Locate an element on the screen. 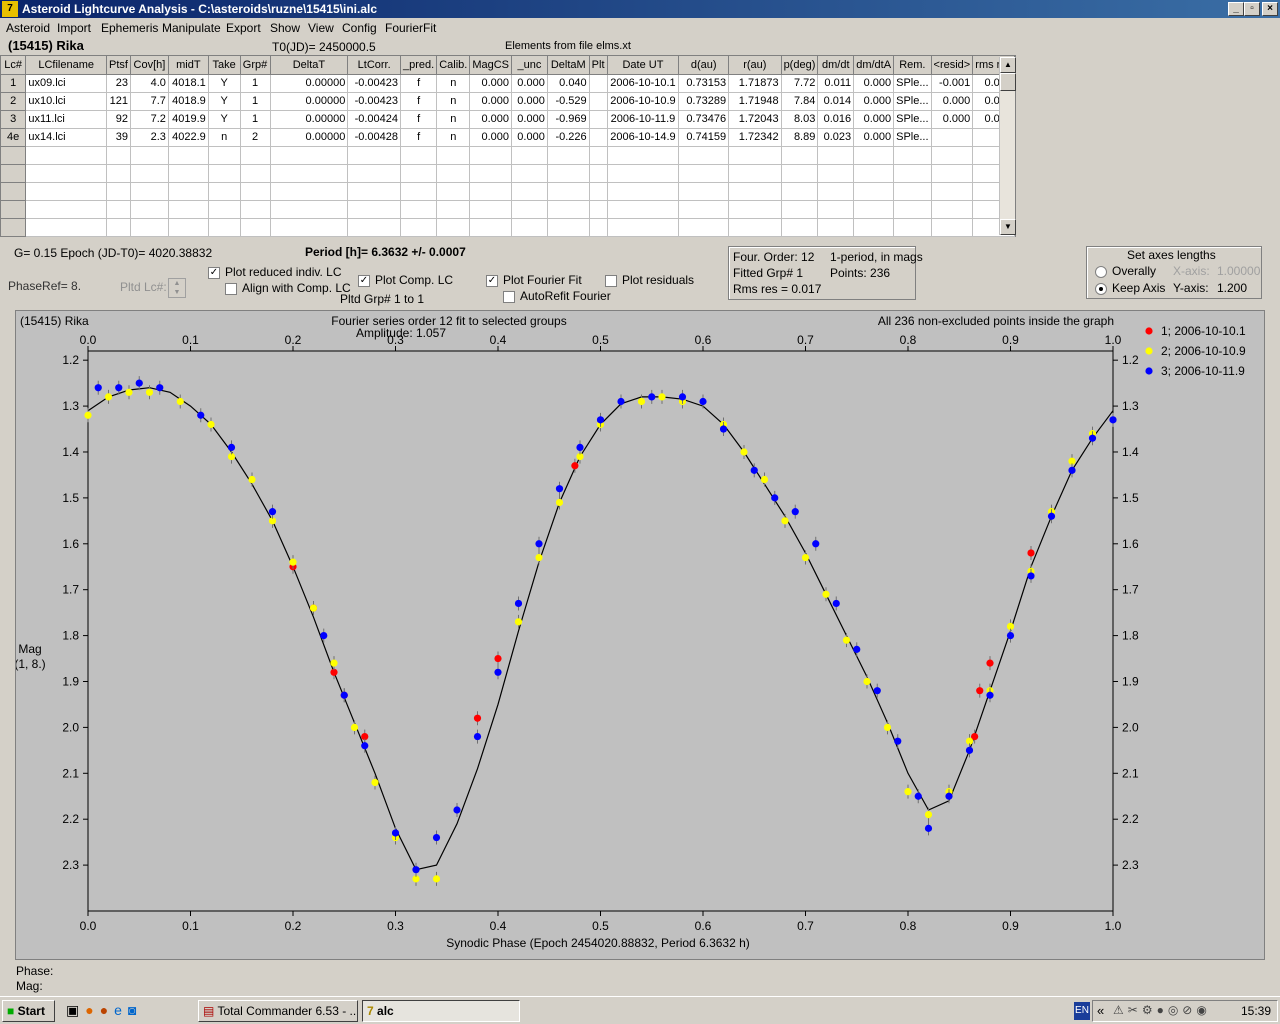  scroll-down-icon: ▼ is located at coordinates (1008, 227).